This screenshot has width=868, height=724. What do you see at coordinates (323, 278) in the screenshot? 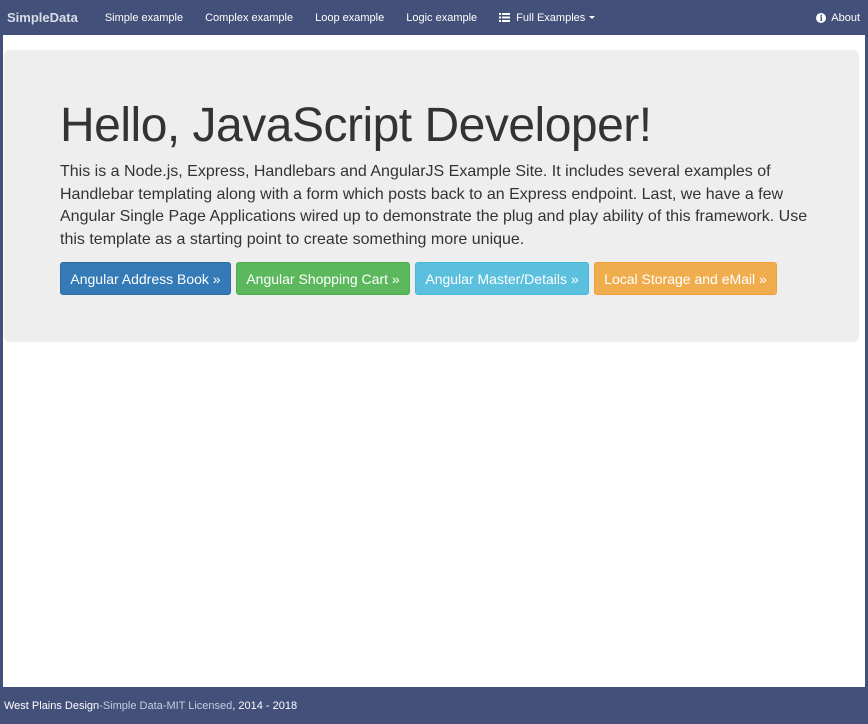
I see `angular-shopping-cart-button: Angular Shopping Cart »` at bounding box center [323, 278].